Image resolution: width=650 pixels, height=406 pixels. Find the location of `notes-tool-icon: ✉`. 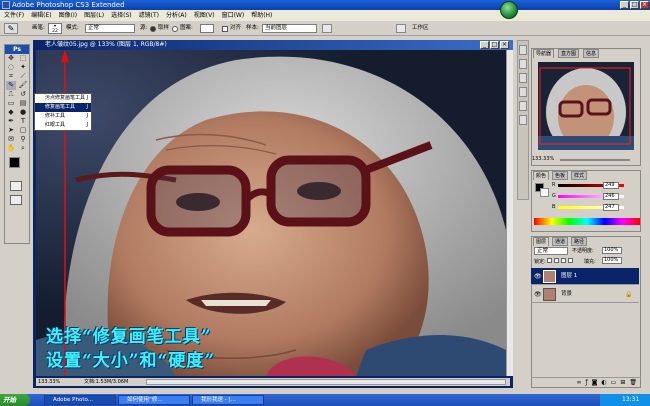

notes-tool-icon: ✉ is located at coordinates (11, 139).